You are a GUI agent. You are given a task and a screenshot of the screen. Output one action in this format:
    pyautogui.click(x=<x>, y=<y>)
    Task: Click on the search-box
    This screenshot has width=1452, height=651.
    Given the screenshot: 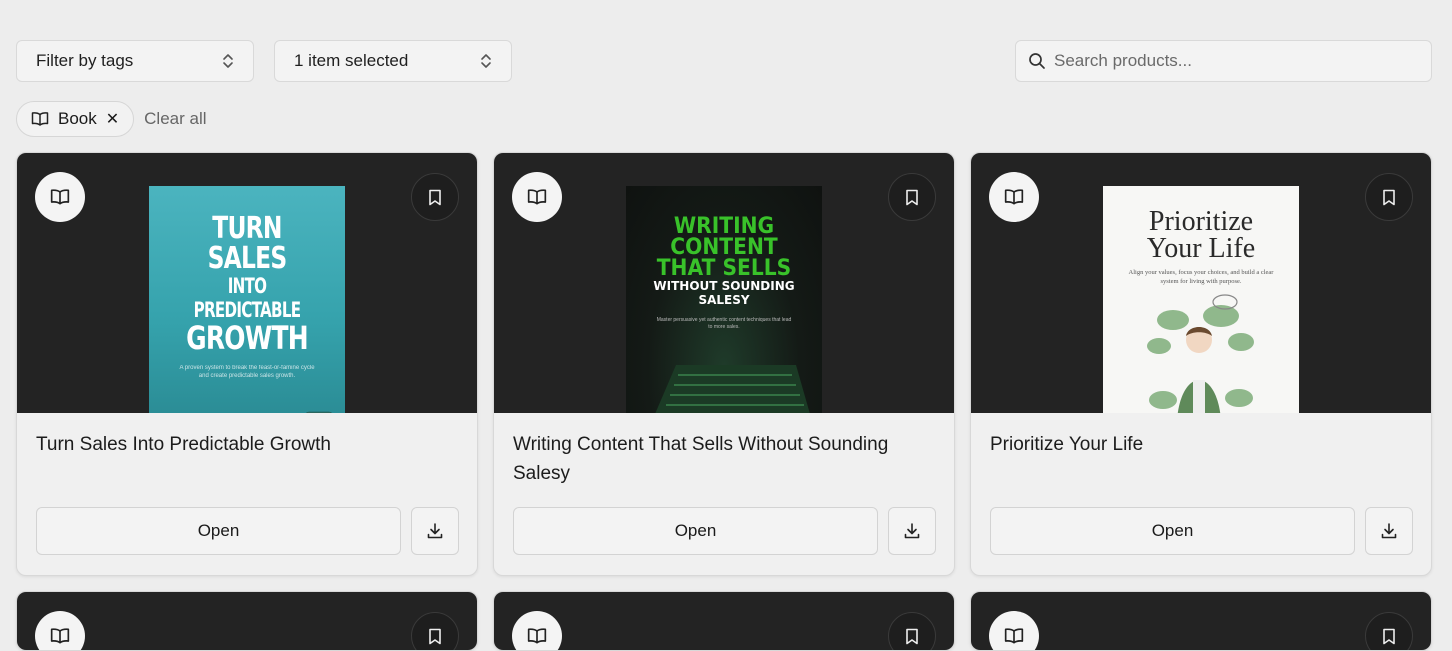 What is the action you would take?
    pyautogui.click(x=1223, y=61)
    